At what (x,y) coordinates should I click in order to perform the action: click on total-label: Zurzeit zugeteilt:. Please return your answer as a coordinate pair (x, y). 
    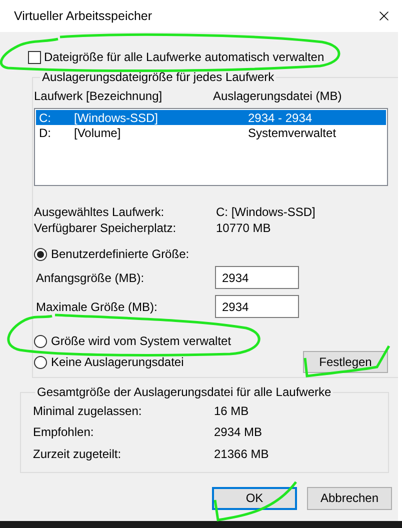
    Looking at the image, I should click on (77, 454).